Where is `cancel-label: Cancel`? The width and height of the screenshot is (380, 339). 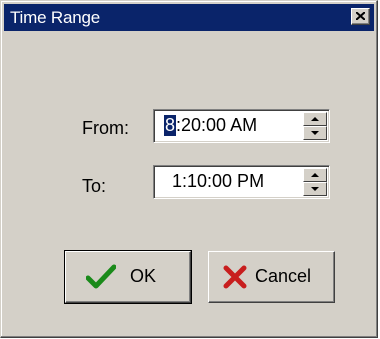 cancel-label: Cancel is located at coordinates (283, 276).